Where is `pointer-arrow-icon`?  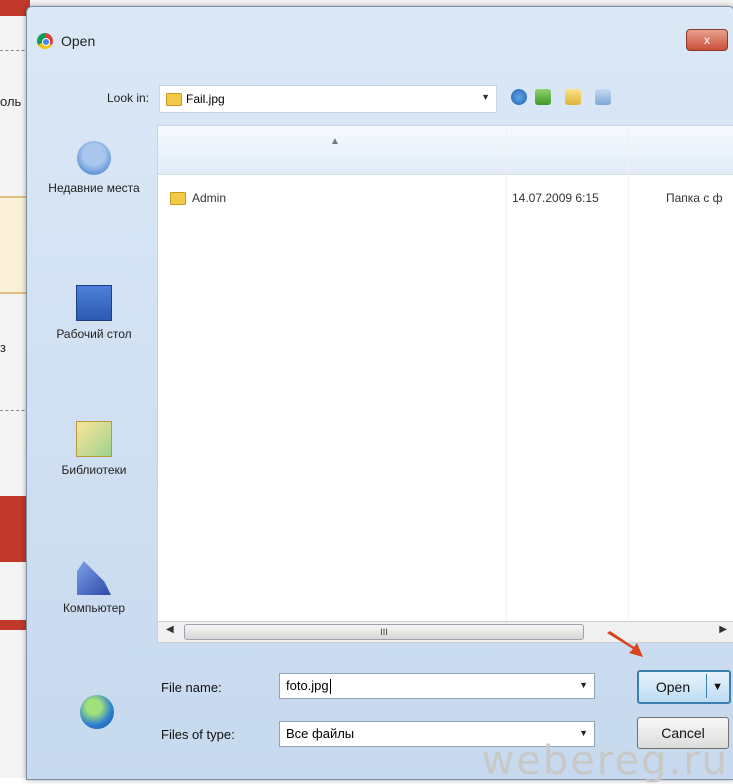 pointer-arrow-icon is located at coordinates (625, 644).